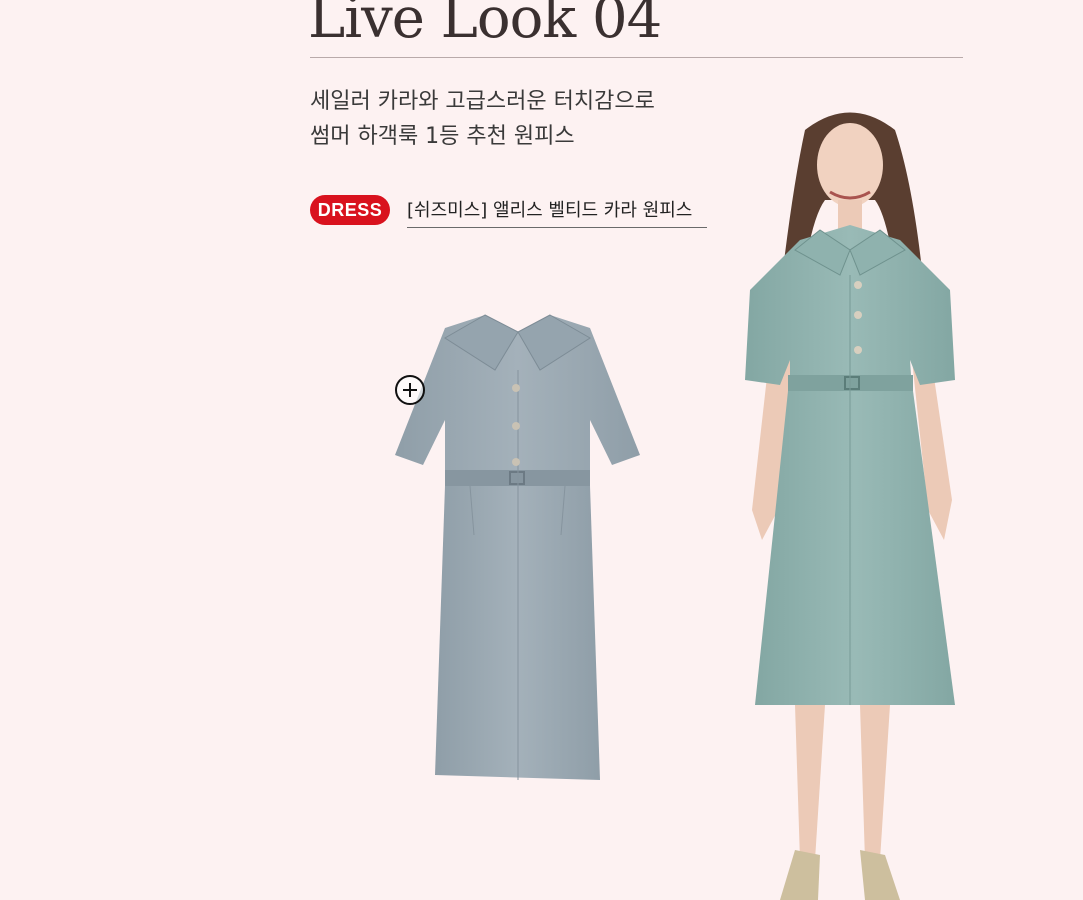 This screenshot has width=1083, height=900. I want to click on subtitle-line-2: 썸머 하객룩 1등 추천 원피스, so click(442, 136).